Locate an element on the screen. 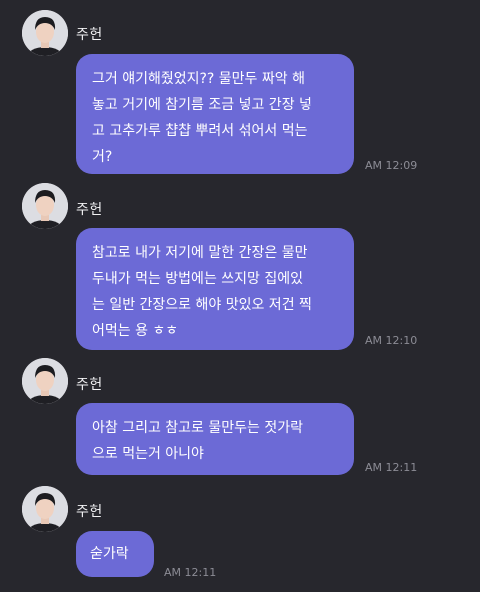 This screenshot has width=480, height=592. message-bubble: 아참 그리고 참고로 물만두는 젓가락 으로 먹는거 아니야 is located at coordinates (215, 439).